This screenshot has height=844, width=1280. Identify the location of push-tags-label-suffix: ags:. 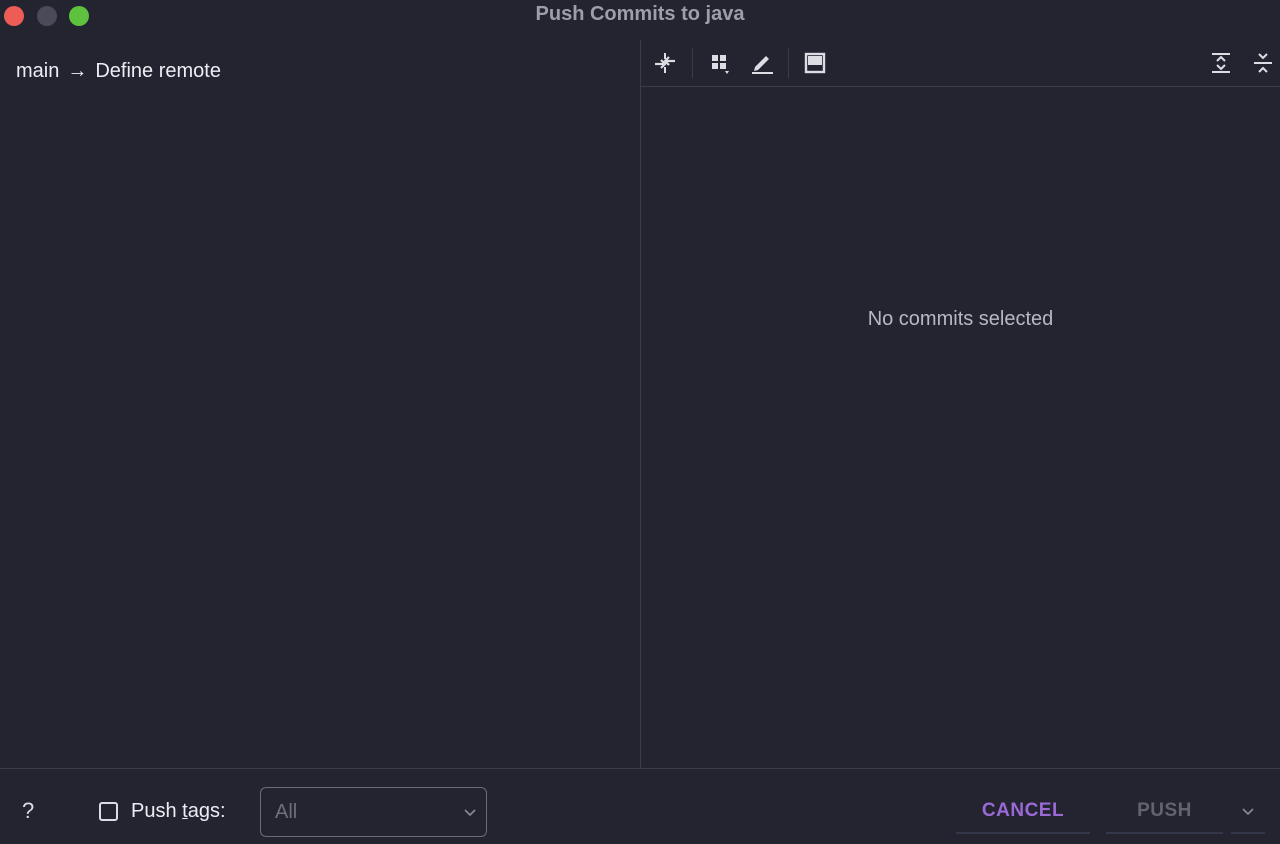
(206, 811).